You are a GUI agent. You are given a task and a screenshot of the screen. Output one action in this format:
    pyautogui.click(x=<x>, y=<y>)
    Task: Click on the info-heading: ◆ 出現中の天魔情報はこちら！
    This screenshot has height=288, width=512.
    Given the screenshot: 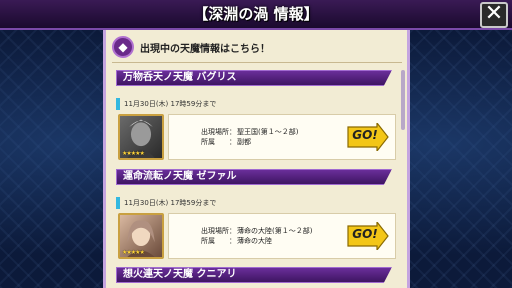 What is the action you would take?
    pyautogui.click(x=257, y=47)
    